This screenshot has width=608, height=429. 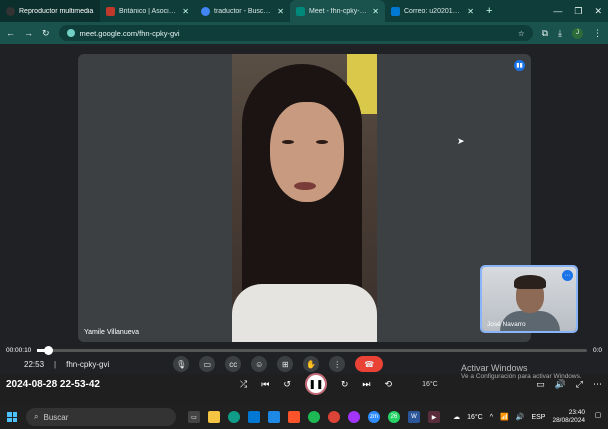 I want to click on emoji-button: ☺, so click(x=259, y=364).